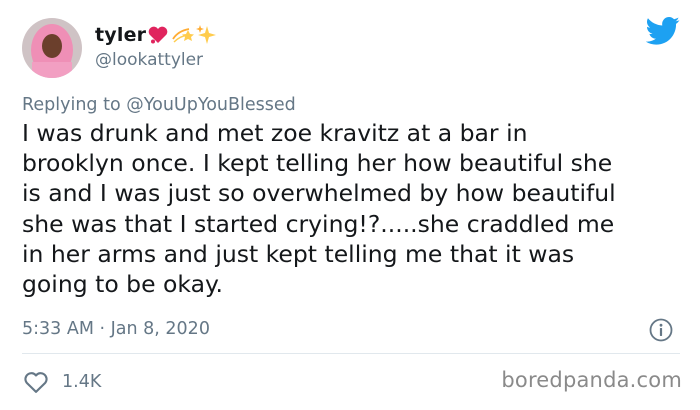 The width and height of the screenshot is (700, 410). I want to click on display-name: tyler, so click(120, 35).